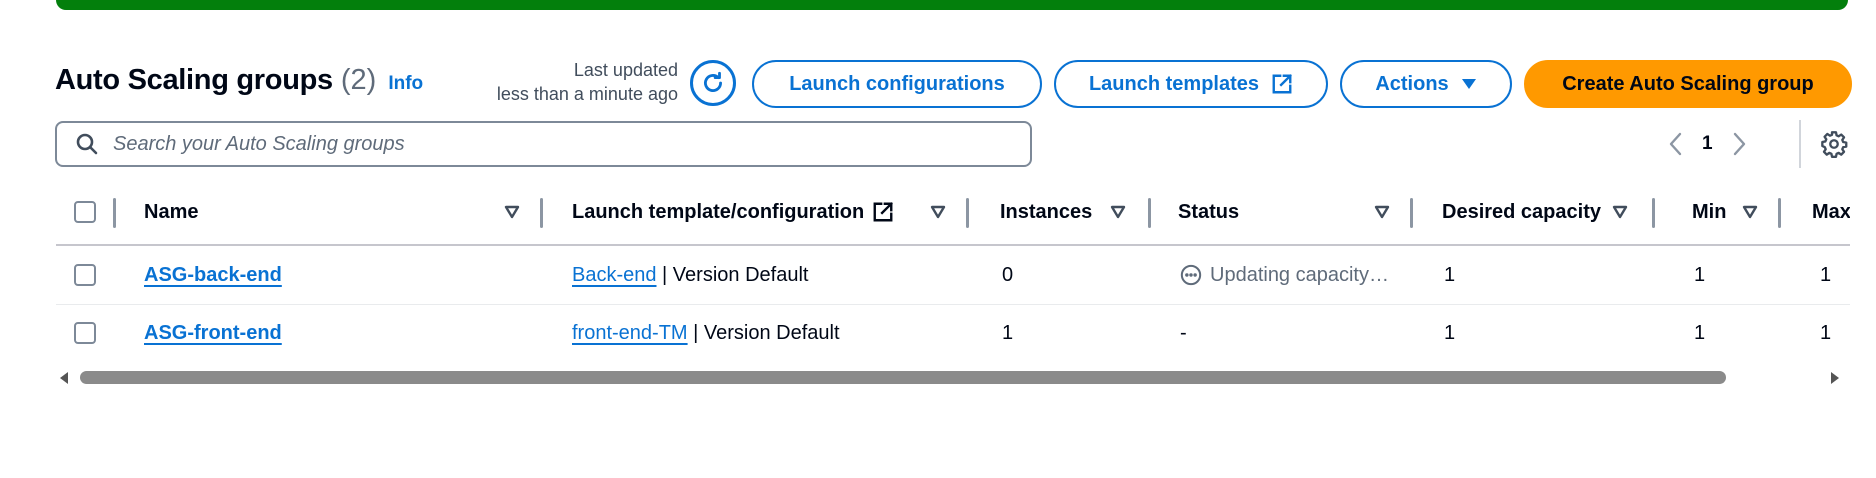 This screenshot has height=478, width=1876. Describe the element at coordinates (718, 211) in the screenshot. I see `column-label: Launch template/configuration` at that location.